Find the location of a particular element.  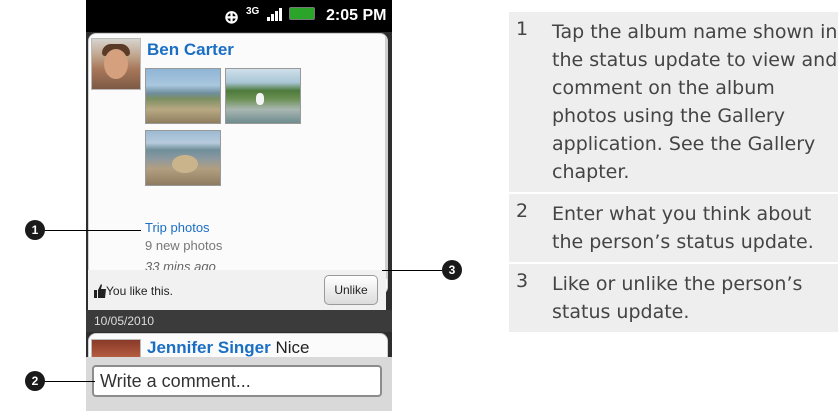

network-type-indicator: 3G is located at coordinates (253, 11).